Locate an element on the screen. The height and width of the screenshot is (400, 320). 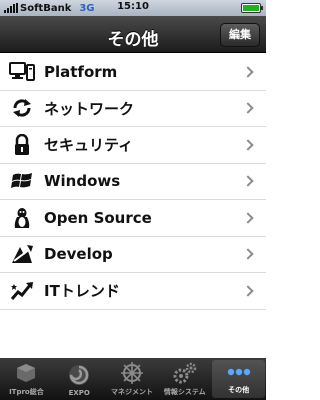
develop-icon is located at coordinates (22, 254).